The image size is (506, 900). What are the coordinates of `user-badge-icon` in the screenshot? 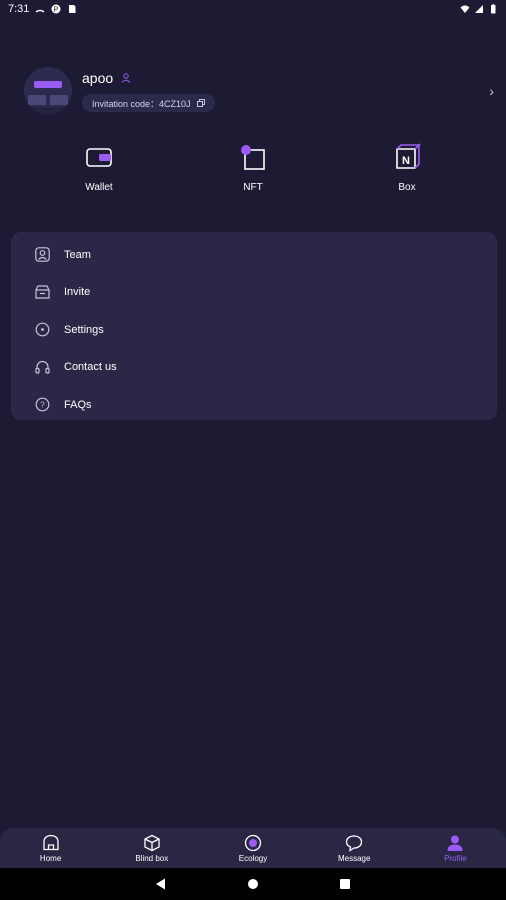 It's located at (126, 78).